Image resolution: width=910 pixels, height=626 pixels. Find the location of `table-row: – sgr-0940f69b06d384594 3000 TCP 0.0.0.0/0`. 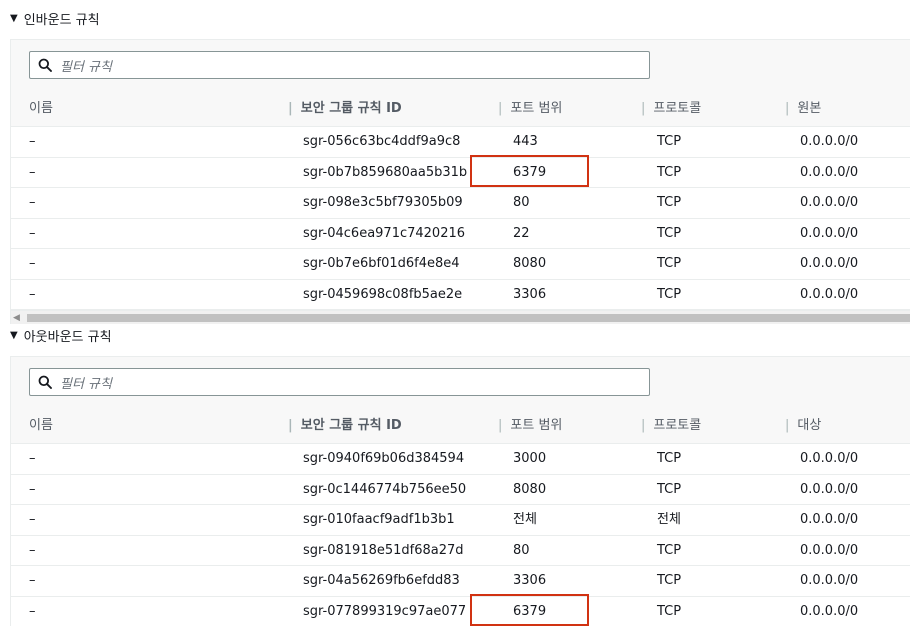

table-row: – sgr-0940f69b06d384594 3000 TCP 0.0.0.0/0 is located at coordinates (460, 459).